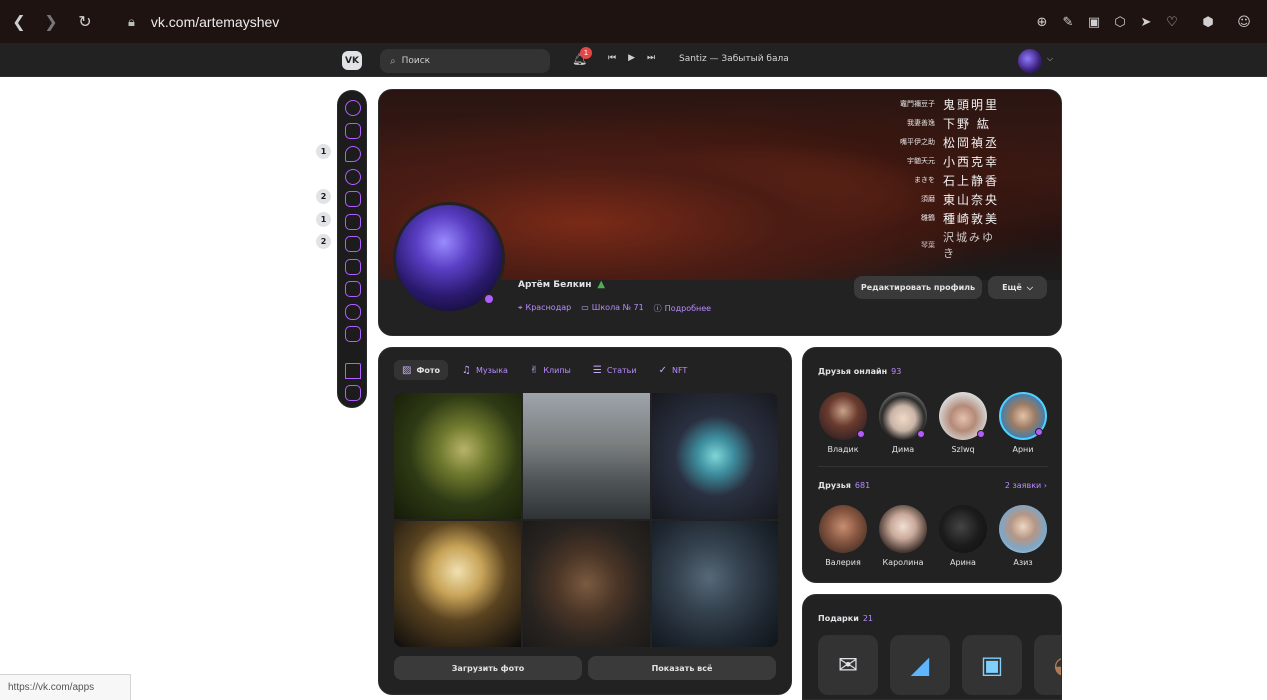 This screenshot has width=1267, height=700. What do you see at coordinates (353, 222) in the screenshot?
I see `communities-nav-icon` at bounding box center [353, 222].